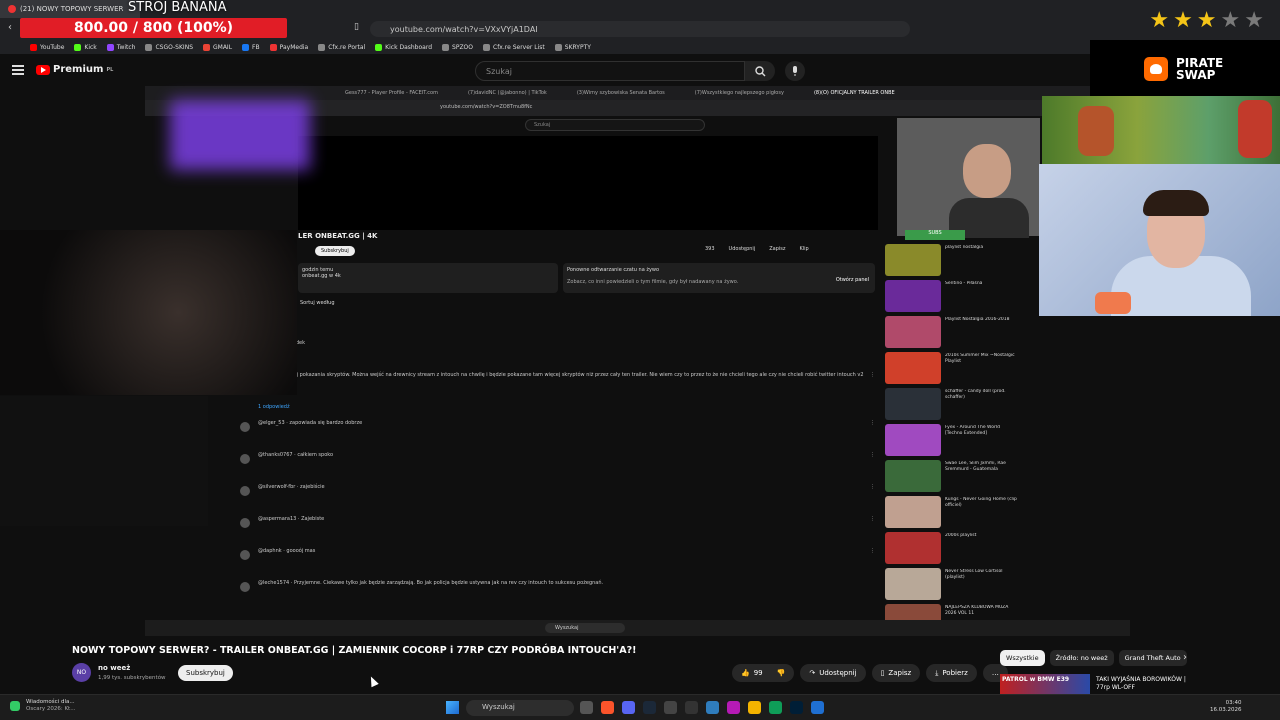 The image size is (1280, 720). I want to click on bookmark-kick-dashboard: Kick Dashboard, so click(403, 47).